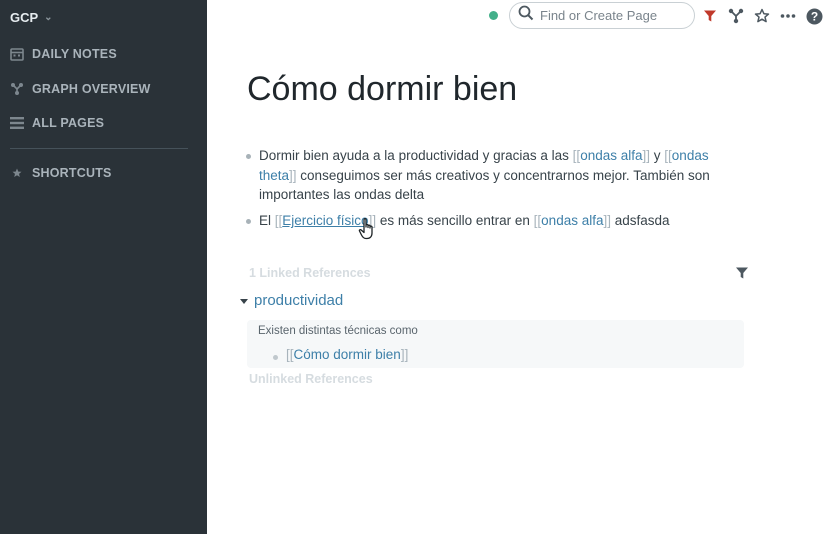 The width and height of the screenshot is (838, 534). Describe the element at coordinates (455, 220) in the screenshot. I see `block-text-segment: es más sencillo entrar en` at that location.